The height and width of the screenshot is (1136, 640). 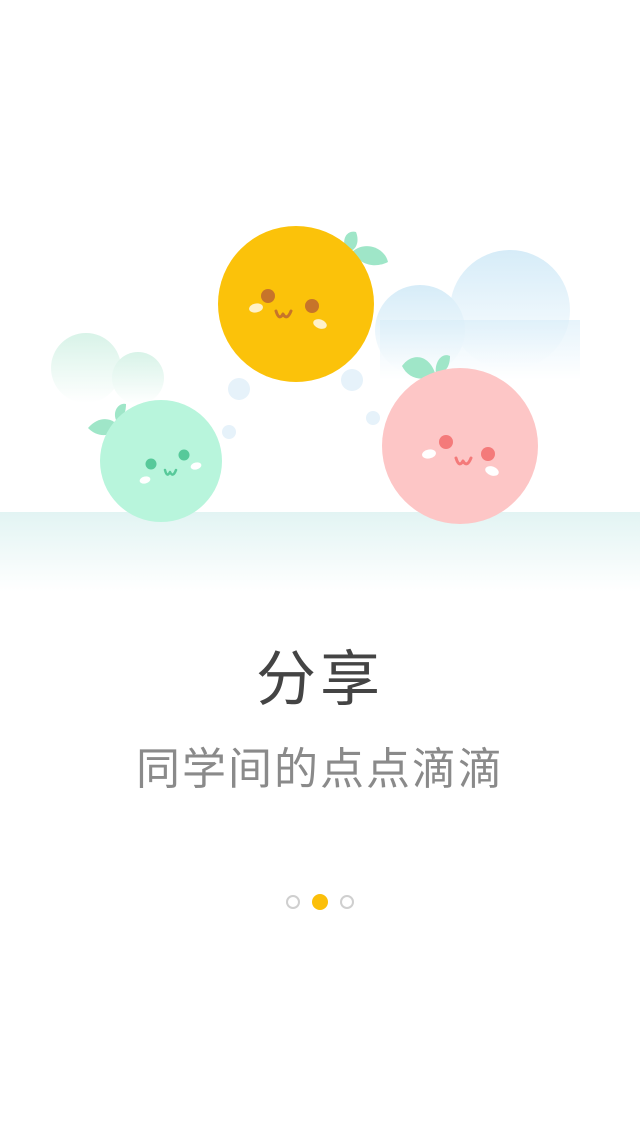 I want to click on pink-fruit-icon, so click(x=460, y=439).